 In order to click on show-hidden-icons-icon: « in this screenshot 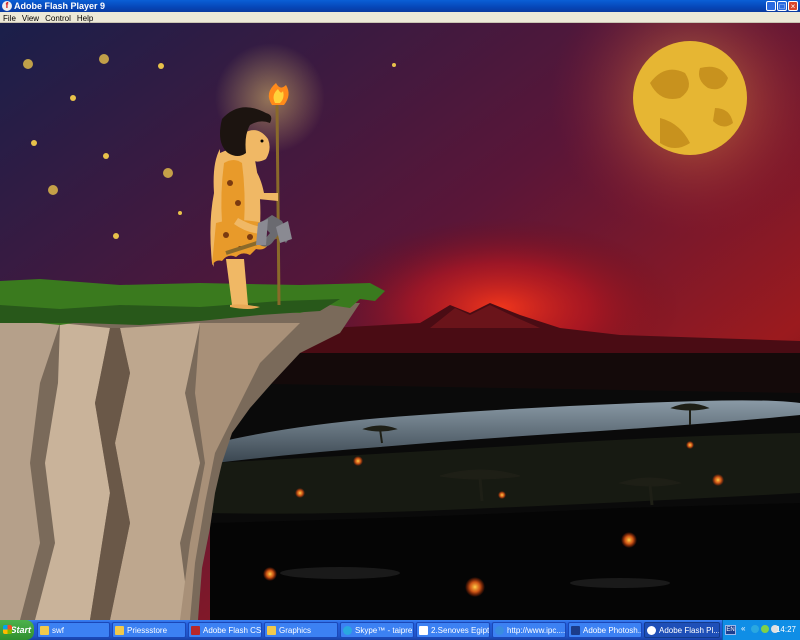, I will do `click(743, 628)`.